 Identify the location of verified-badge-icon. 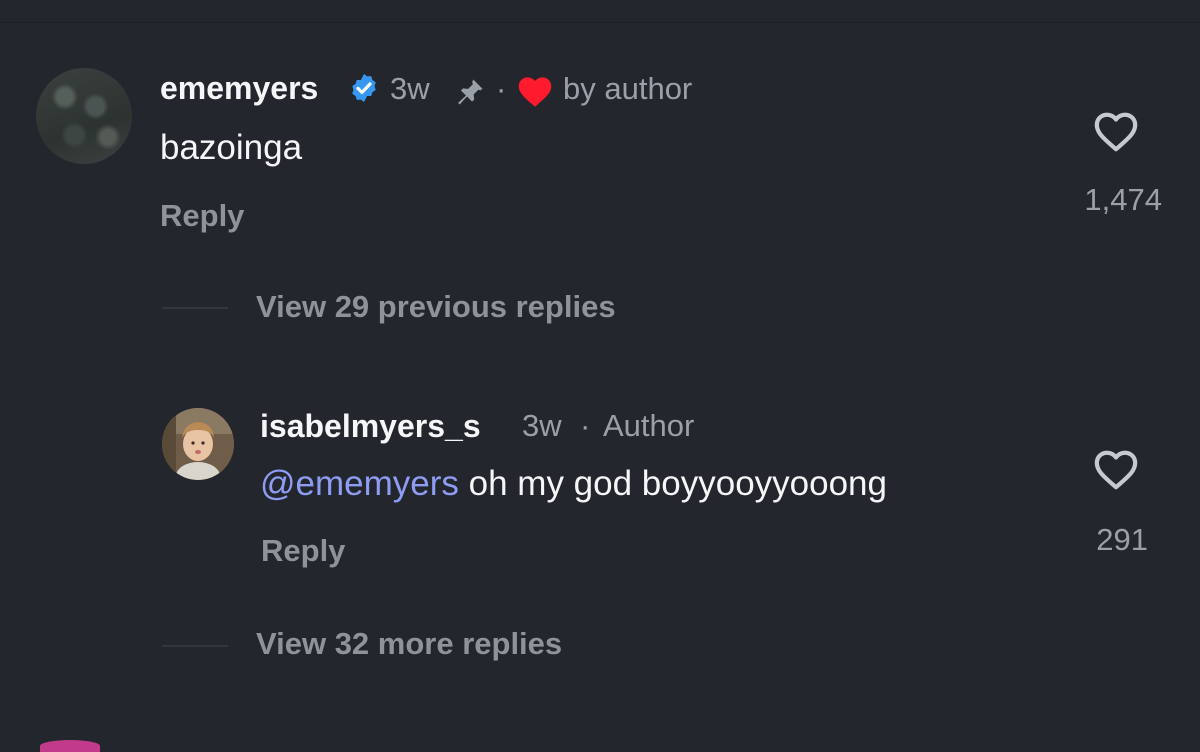
(364, 88).